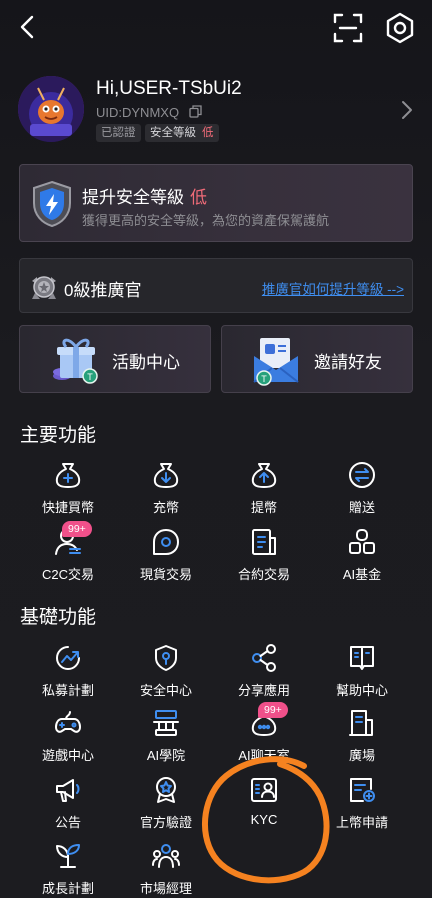  I want to click on help-center-item: 幫助中心, so click(362, 673).